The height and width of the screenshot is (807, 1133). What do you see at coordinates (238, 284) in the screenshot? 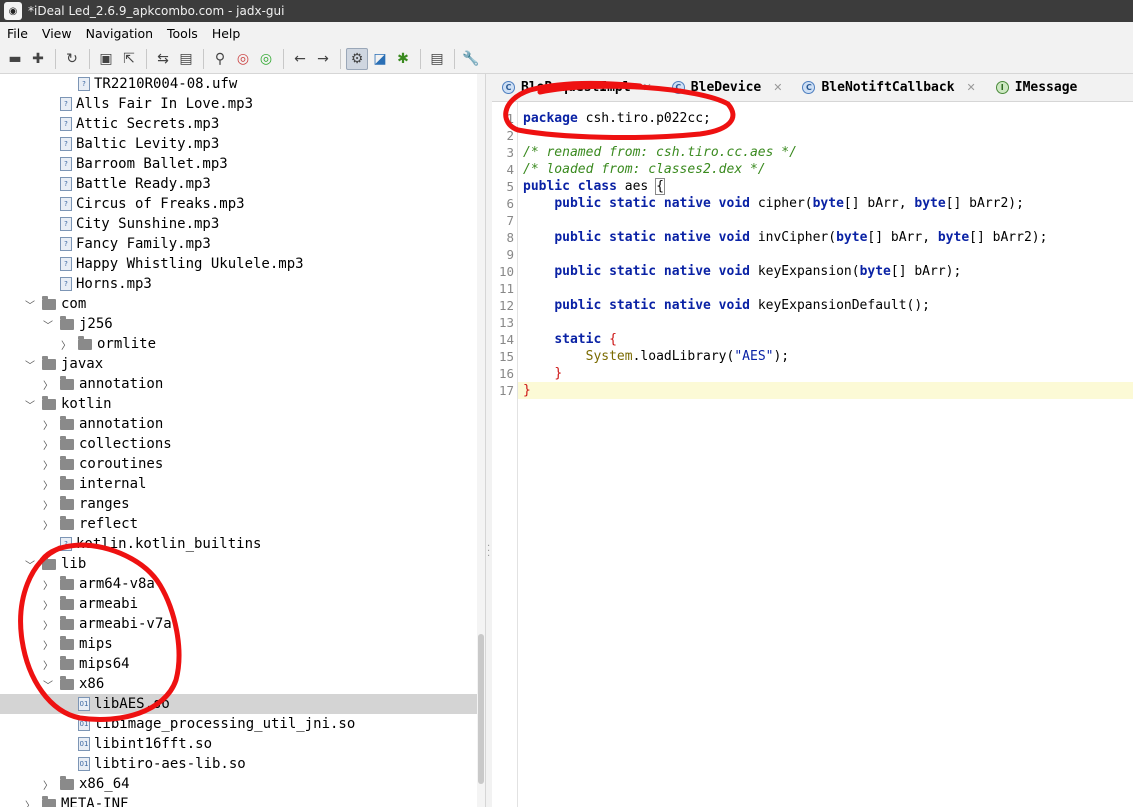
I see `tree-item: ? Horns.mp3` at bounding box center [238, 284].